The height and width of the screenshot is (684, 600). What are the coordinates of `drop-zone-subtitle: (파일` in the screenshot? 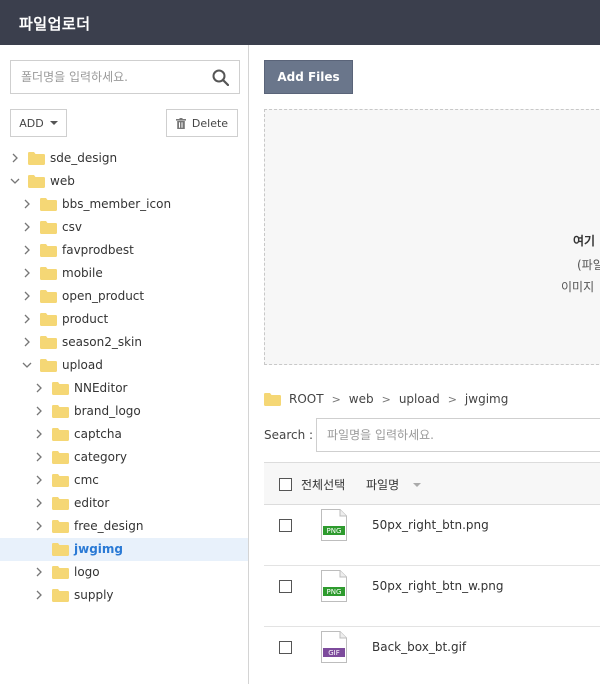 It's located at (588, 265).